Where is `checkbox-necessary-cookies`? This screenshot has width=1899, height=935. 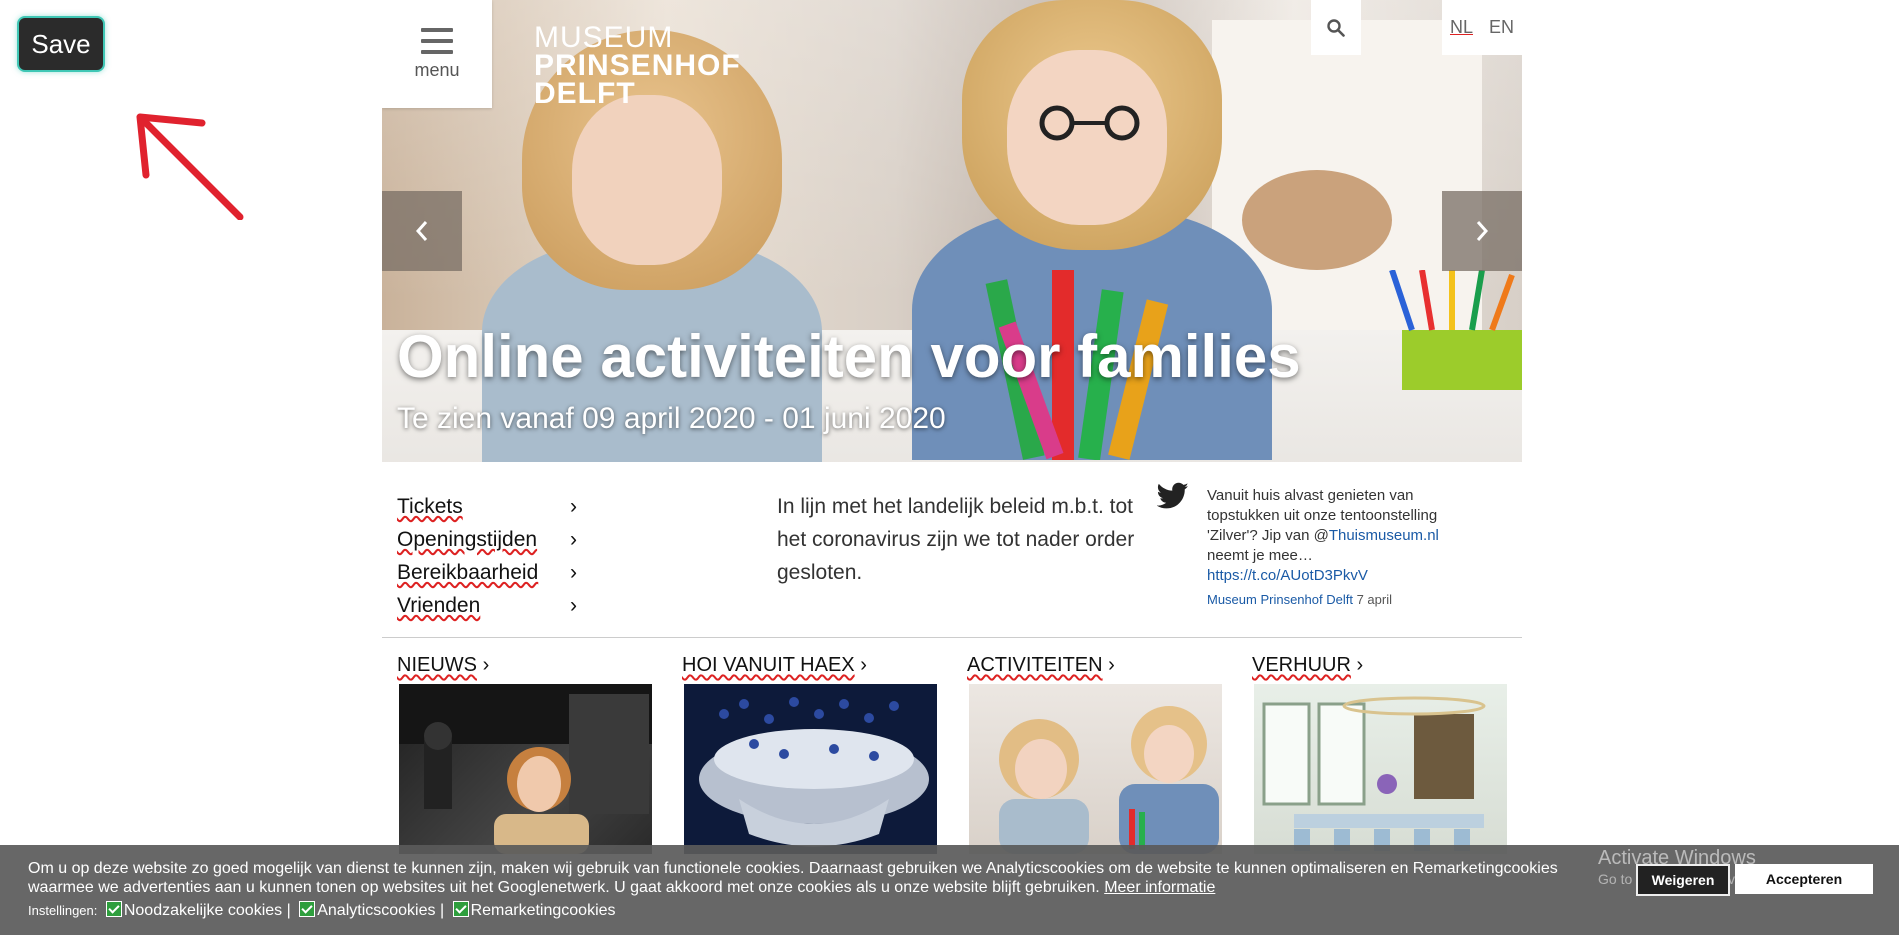
checkbox-necessary-cookies is located at coordinates (113, 909).